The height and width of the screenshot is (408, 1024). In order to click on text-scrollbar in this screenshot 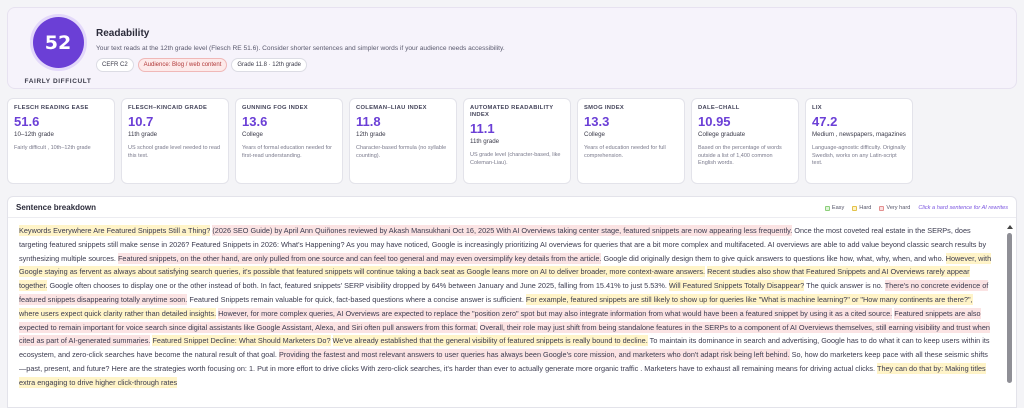, I will do `click(1009, 316)`.